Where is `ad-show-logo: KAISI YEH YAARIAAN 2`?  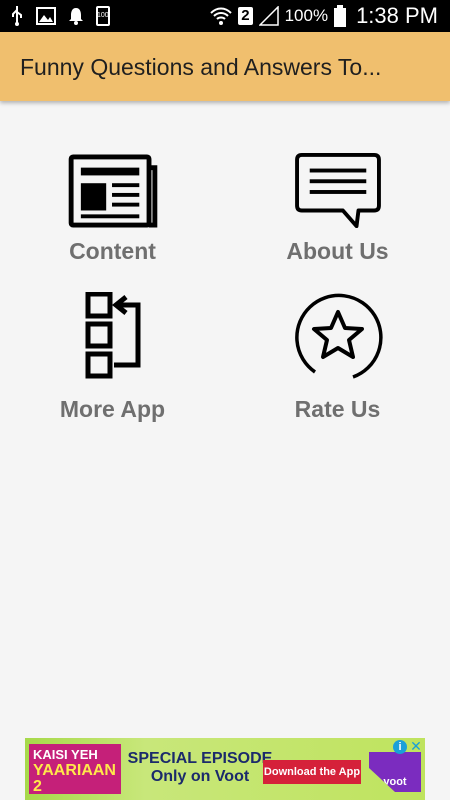
ad-show-logo: KAISI YEH YAARIAAN 2 is located at coordinates (75, 769).